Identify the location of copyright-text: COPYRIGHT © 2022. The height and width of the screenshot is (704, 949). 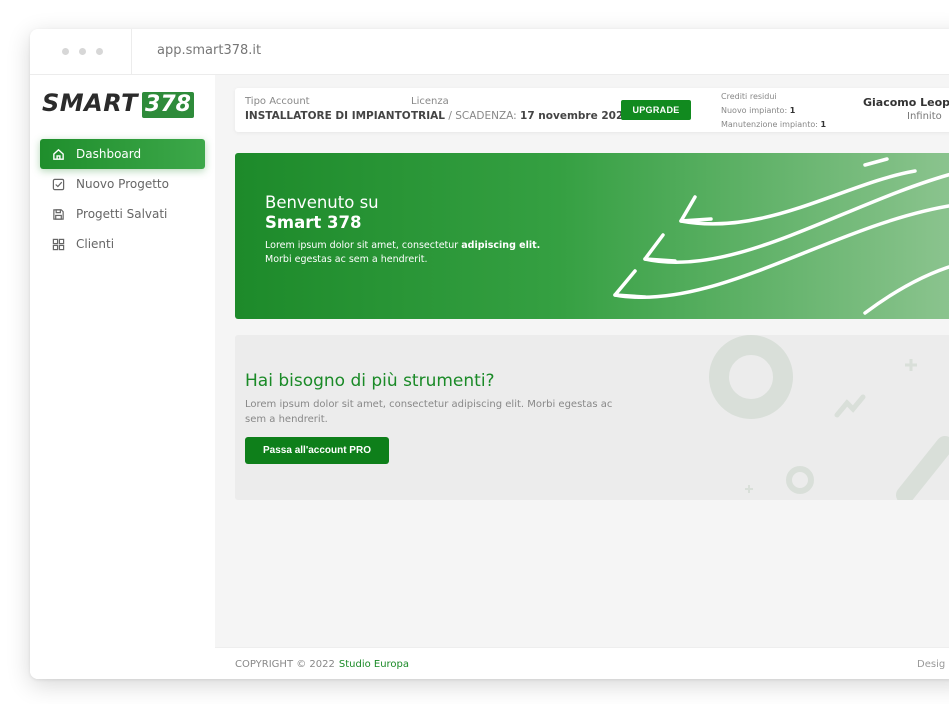
(285, 664).